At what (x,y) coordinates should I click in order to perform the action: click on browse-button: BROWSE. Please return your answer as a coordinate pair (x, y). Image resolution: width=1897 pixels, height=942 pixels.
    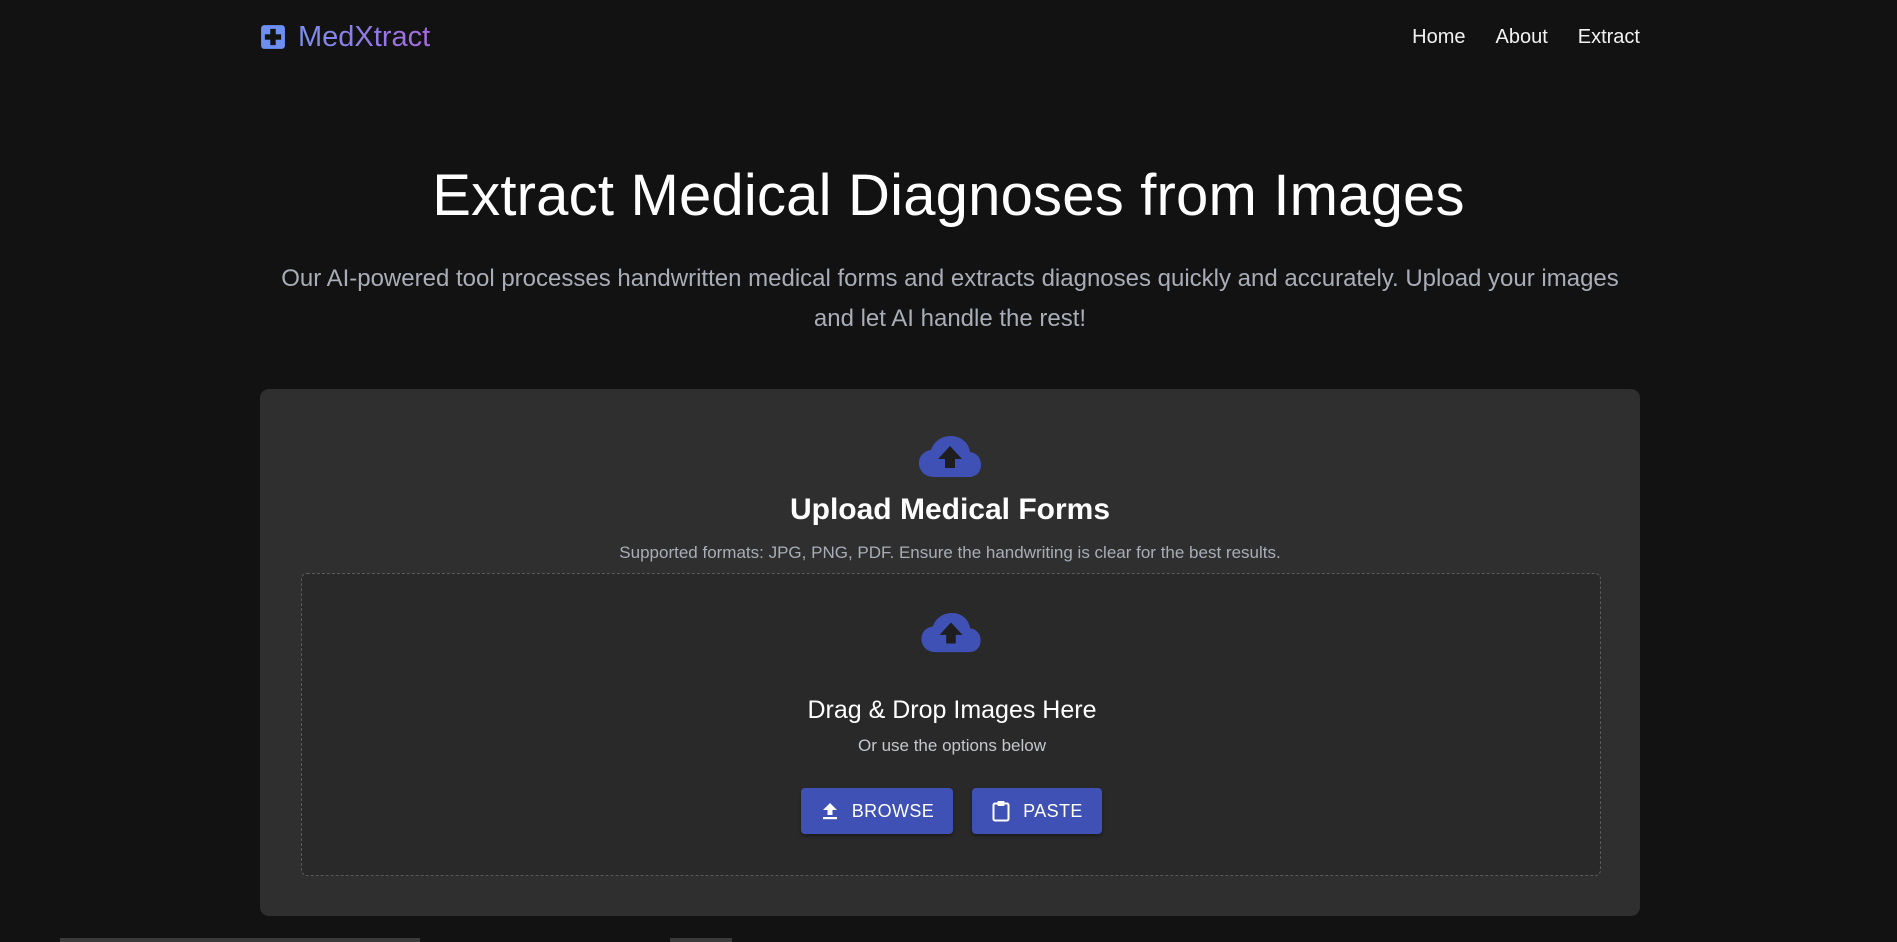
    Looking at the image, I should click on (877, 811).